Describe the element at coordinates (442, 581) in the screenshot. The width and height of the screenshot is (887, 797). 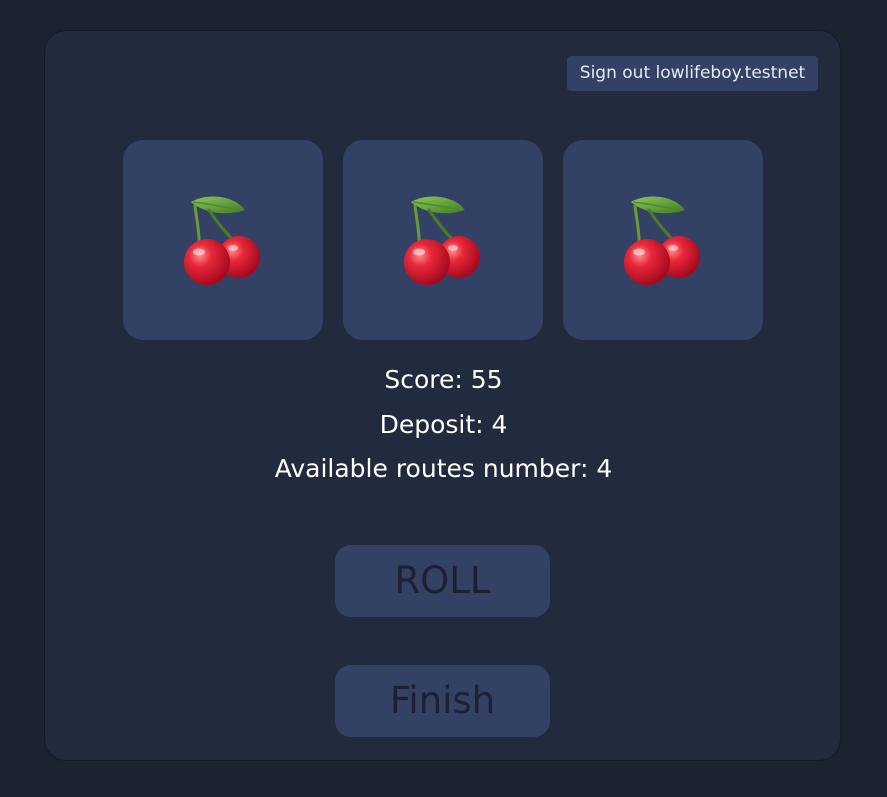
I see `roll-button: ROLL` at that location.